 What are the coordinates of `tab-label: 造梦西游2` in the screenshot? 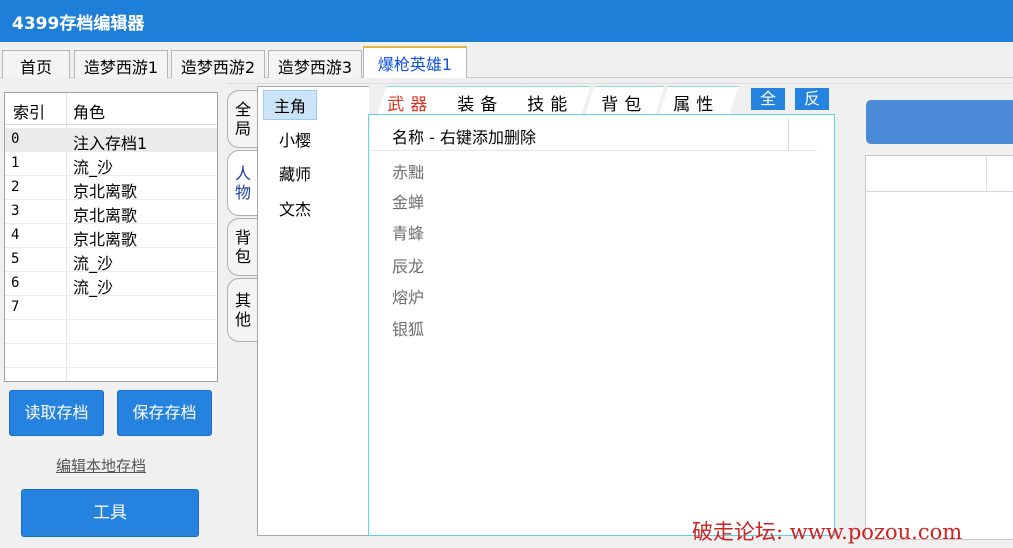 It's located at (218, 67).